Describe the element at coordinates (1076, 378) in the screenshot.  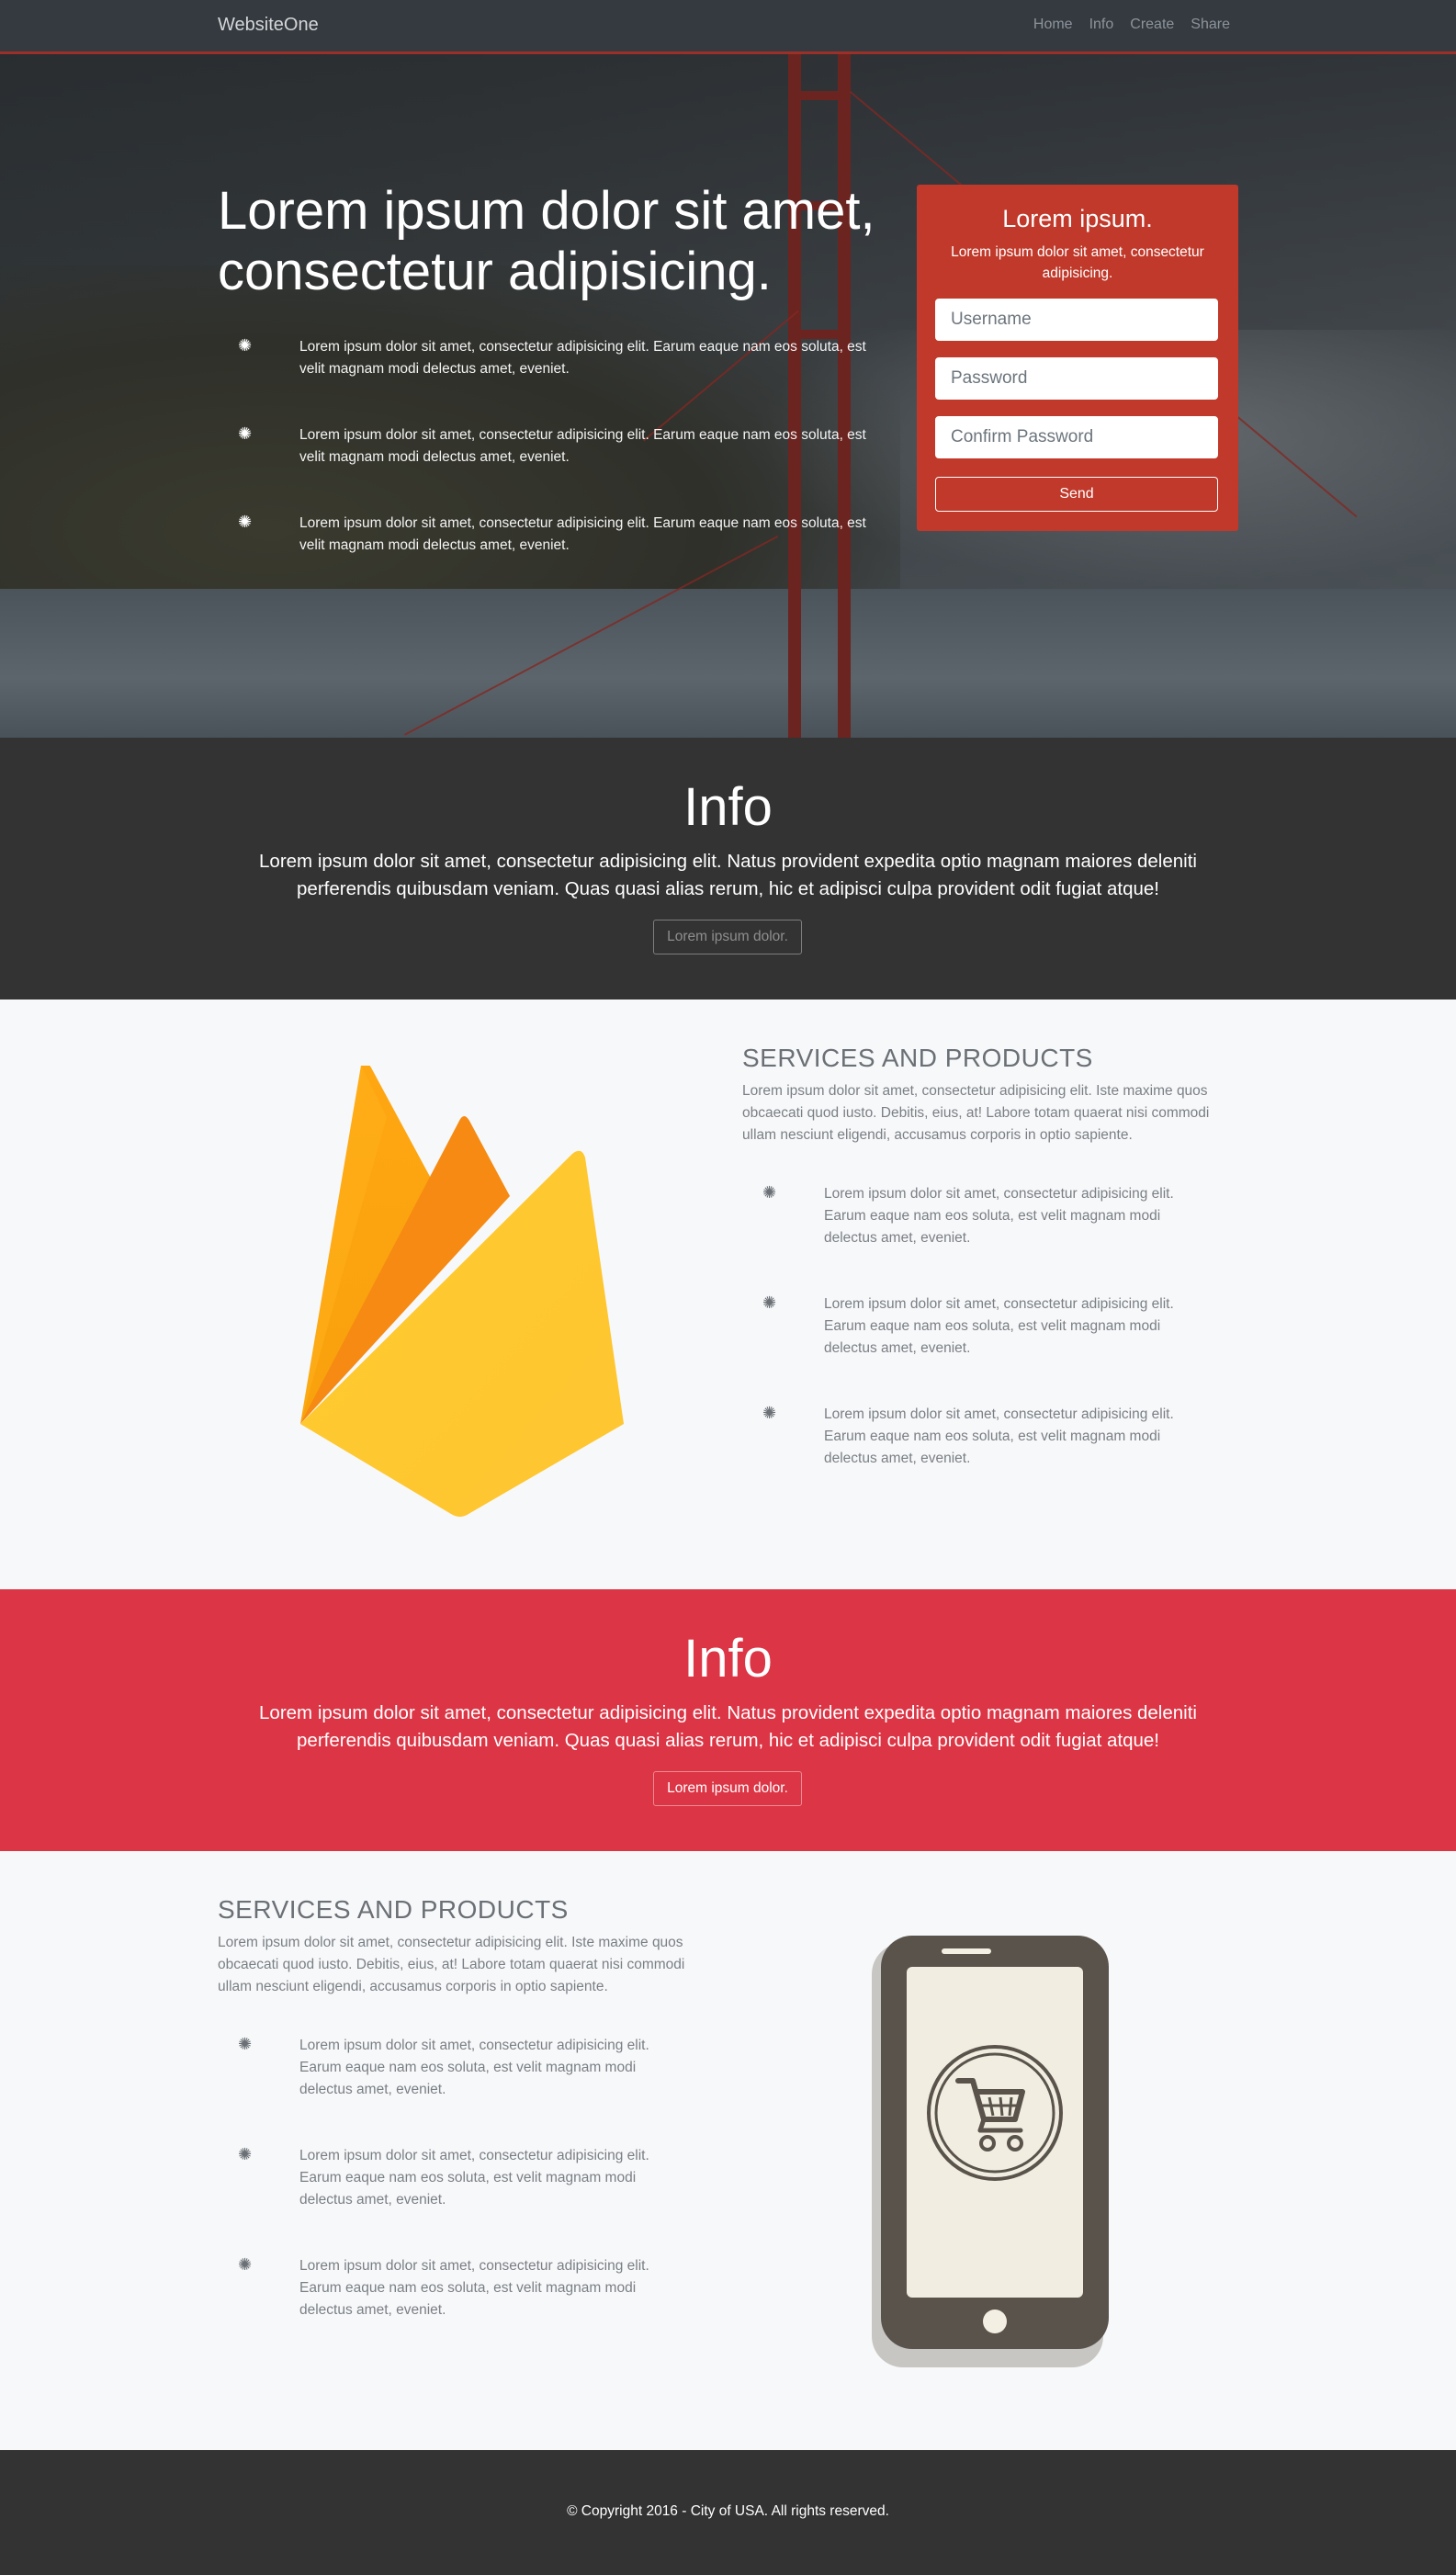
I see `password-input` at that location.